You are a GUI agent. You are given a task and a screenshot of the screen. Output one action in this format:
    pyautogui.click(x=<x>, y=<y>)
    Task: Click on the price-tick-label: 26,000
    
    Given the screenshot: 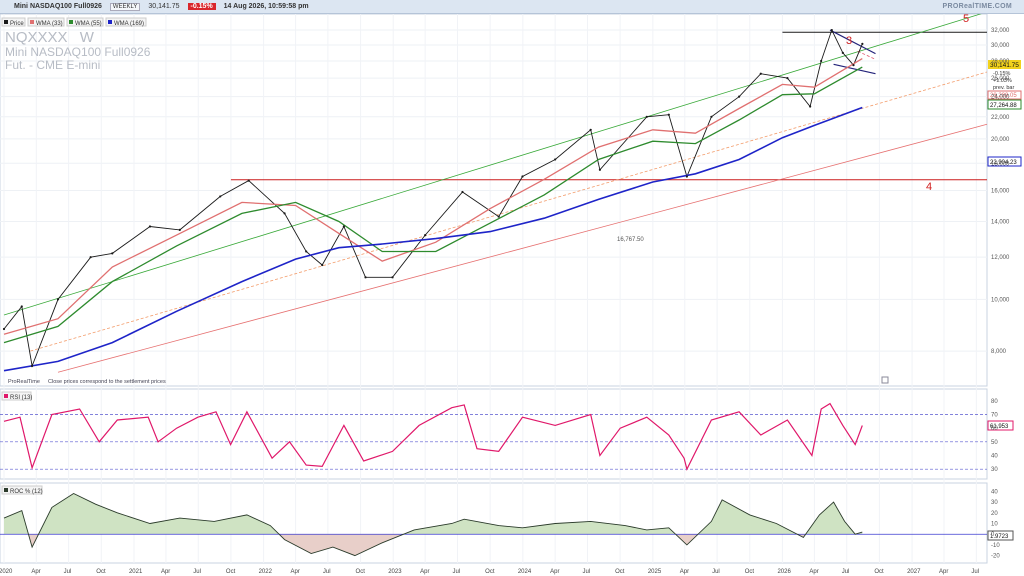 What is the action you would take?
    pyautogui.click(x=1000, y=79)
    